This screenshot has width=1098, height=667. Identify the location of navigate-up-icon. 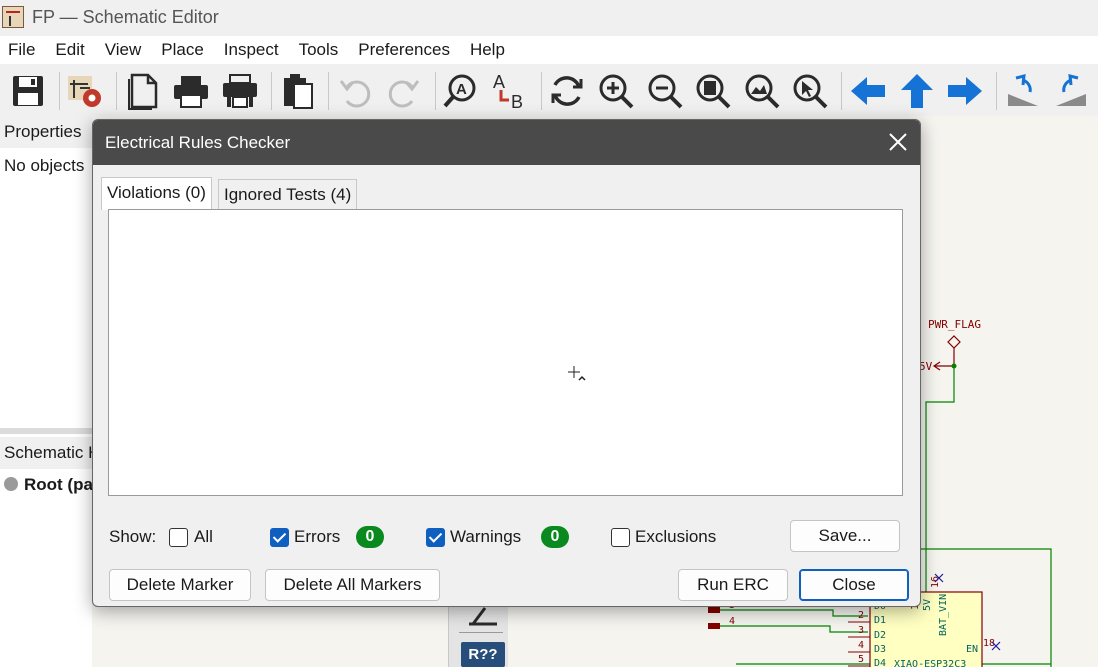
(917, 91).